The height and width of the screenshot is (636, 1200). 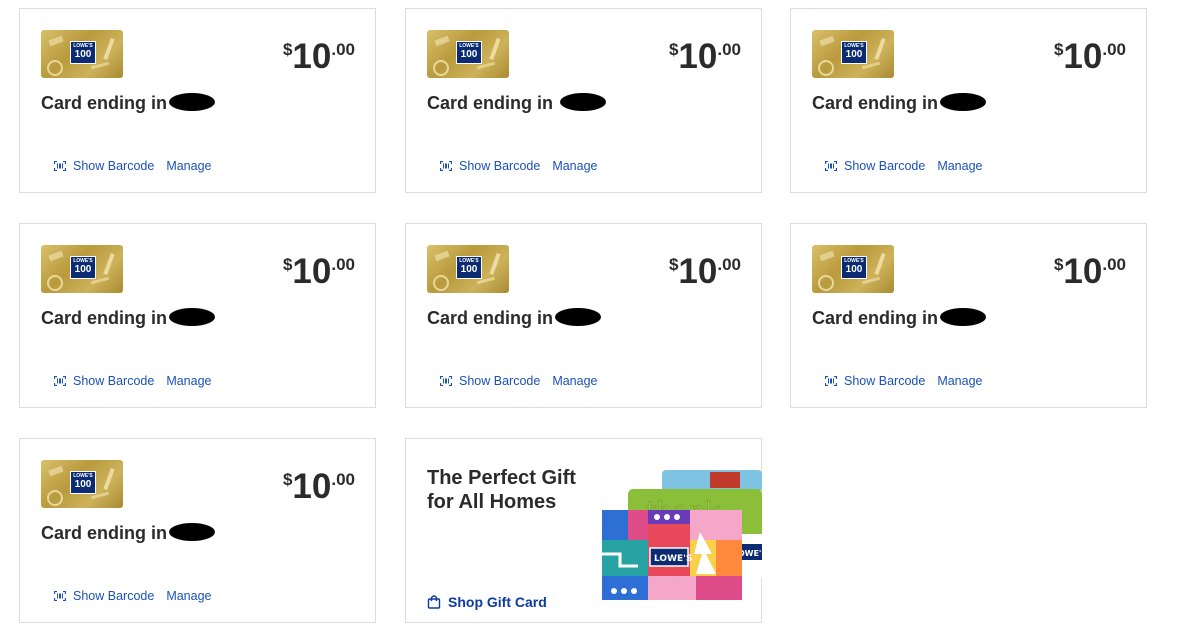 I want to click on shop-gift-card-label: Shop Gift Card, so click(x=497, y=602).